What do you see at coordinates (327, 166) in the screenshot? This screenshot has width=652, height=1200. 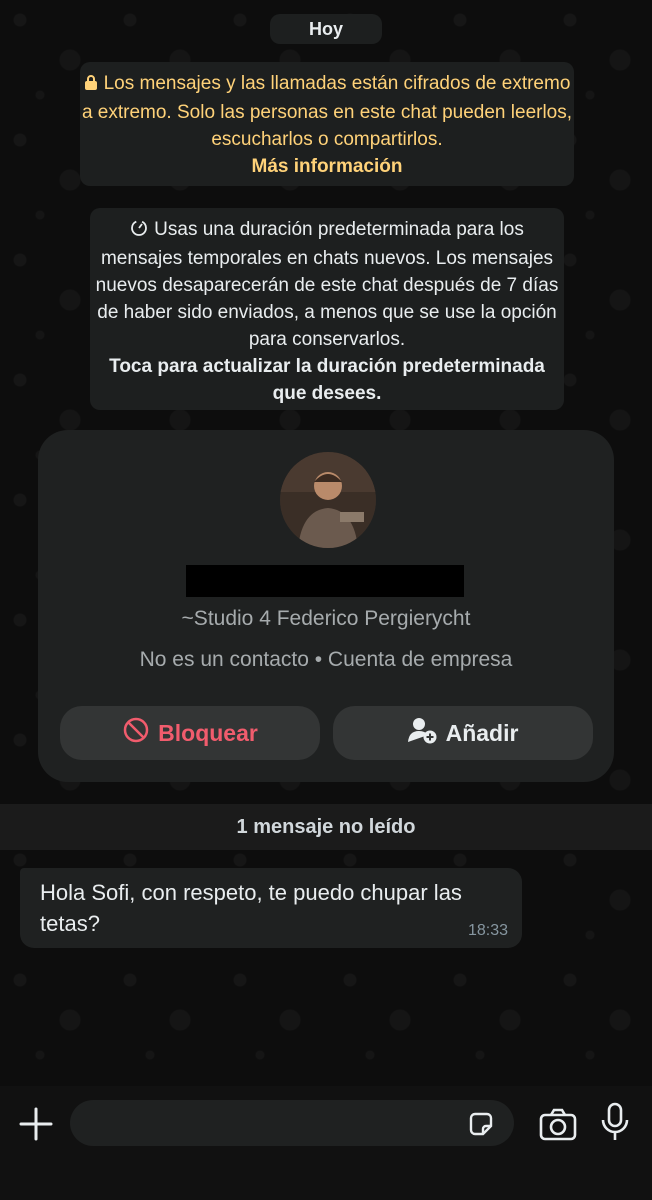 I see `more-info-link: Más información` at bounding box center [327, 166].